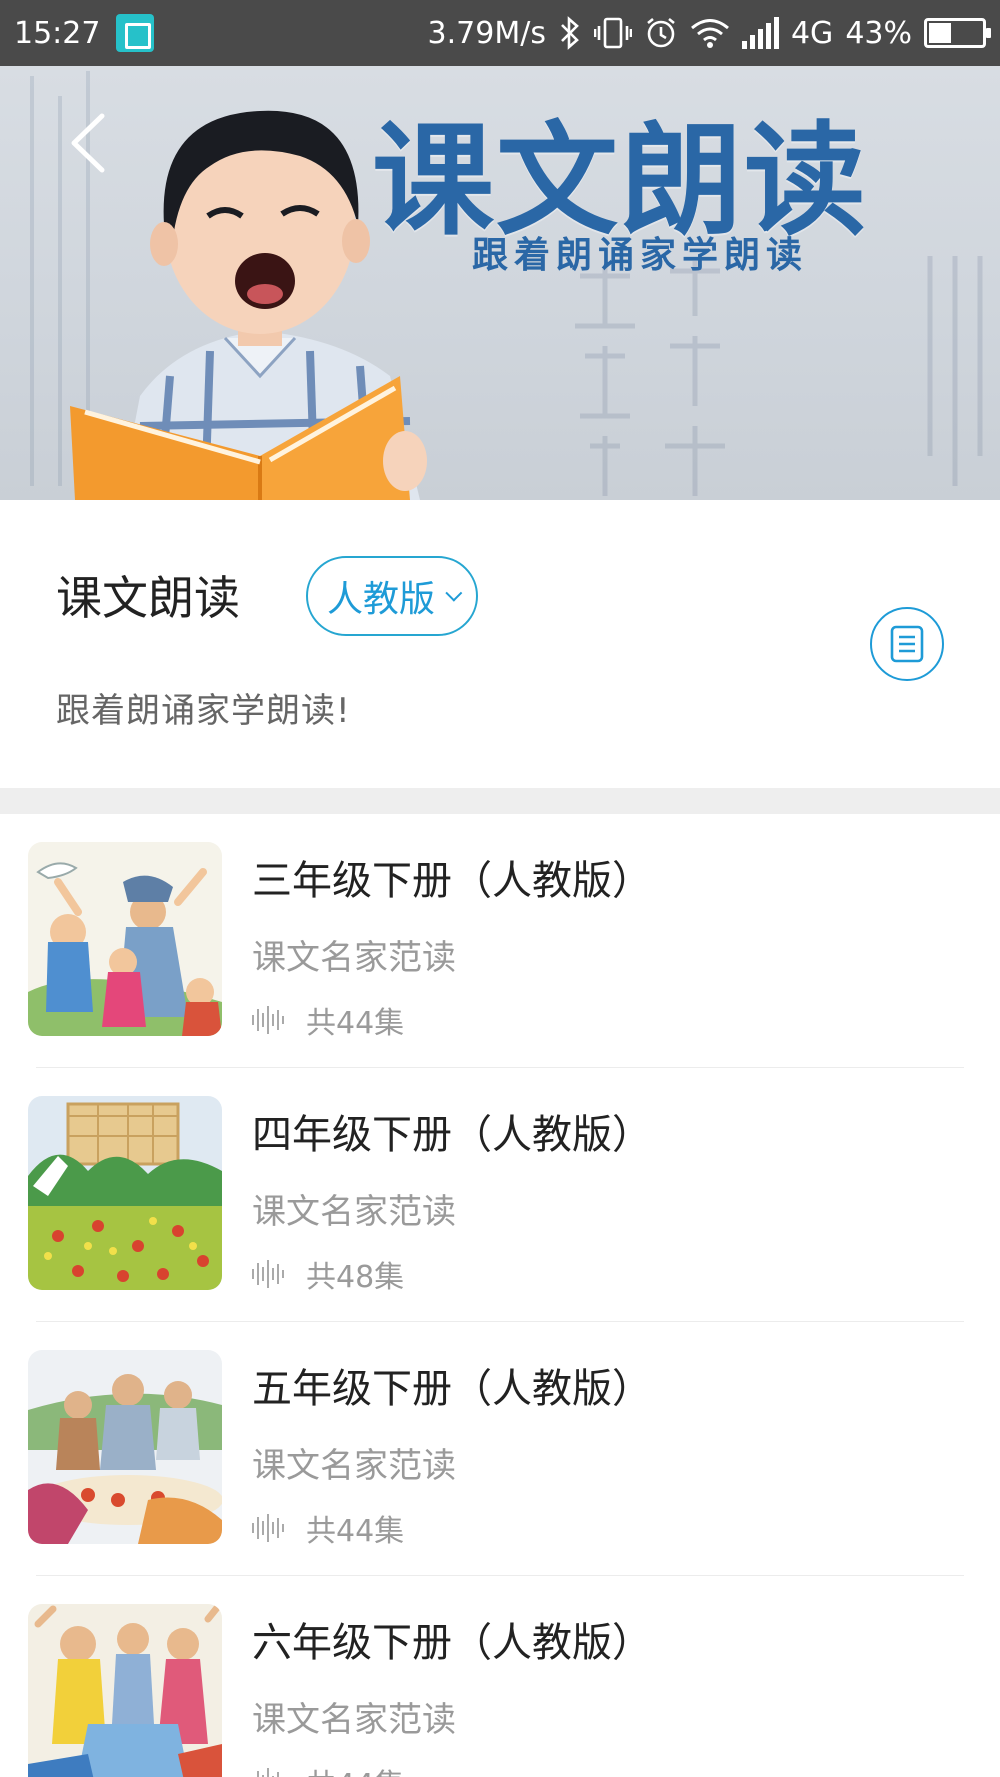 The image size is (1000, 1777). What do you see at coordinates (500, 1676) in the screenshot?
I see `album-item: 六年级下册（人教版） 课文名家范读 共44集` at bounding box center [500, 1676].